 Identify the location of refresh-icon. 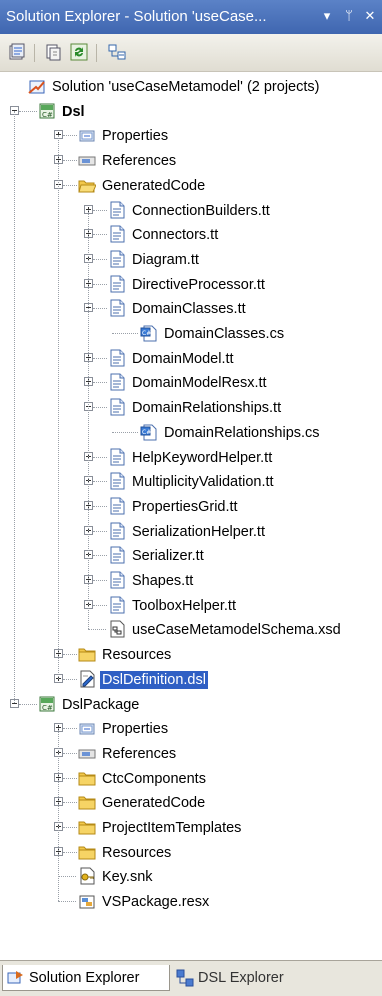
(79, 52).